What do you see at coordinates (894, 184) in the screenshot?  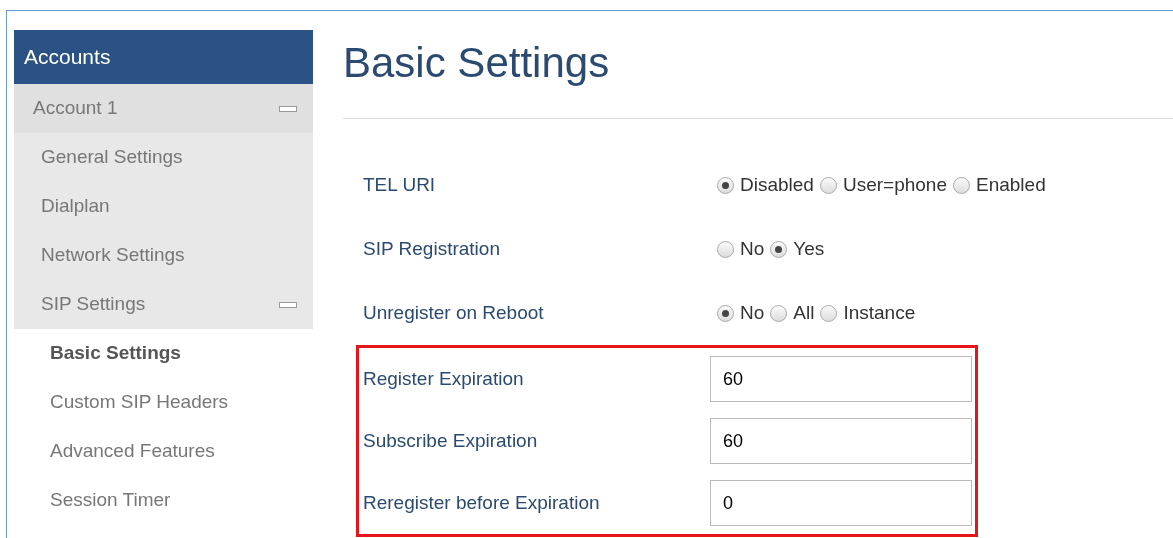 I see `radio-label: User=phone` at bounding box center [894, 184].